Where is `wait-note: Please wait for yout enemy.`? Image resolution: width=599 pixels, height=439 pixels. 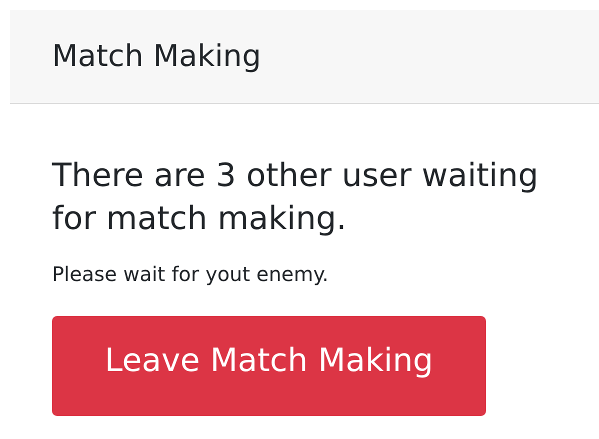
wait-note: Please wait for yout enemy. is located at coordinates (191, 274).